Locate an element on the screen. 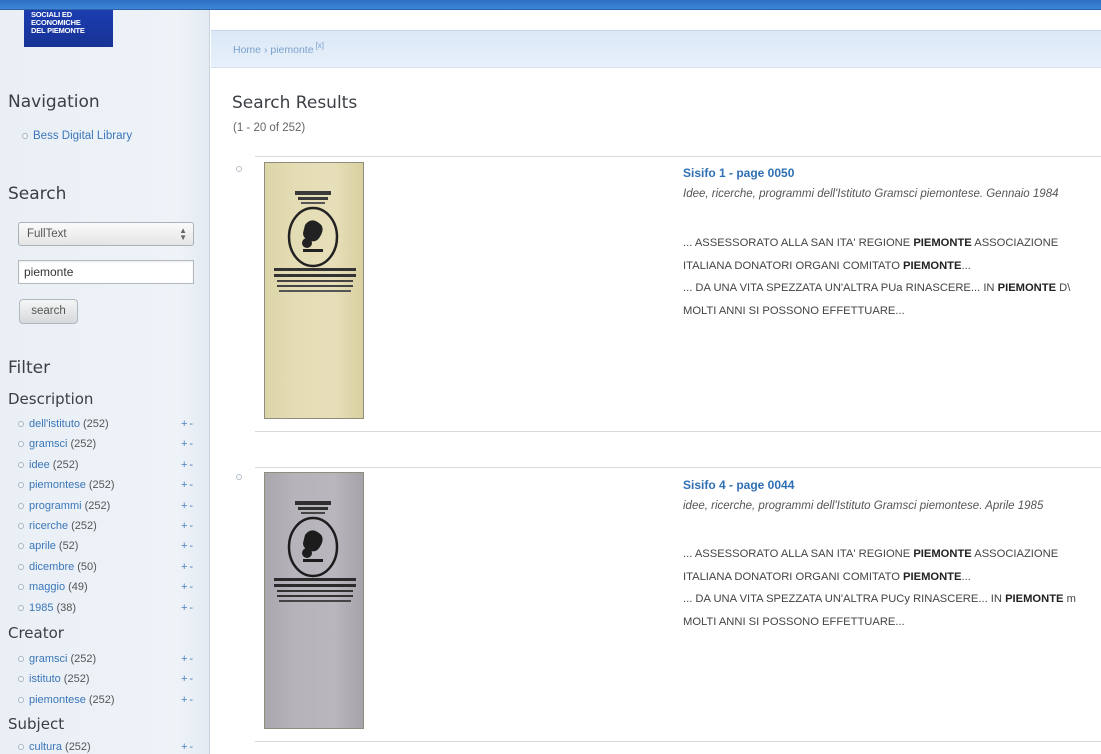 The image size is (1101, 754). facet-count: (49) is located at coordinates (78, 587).